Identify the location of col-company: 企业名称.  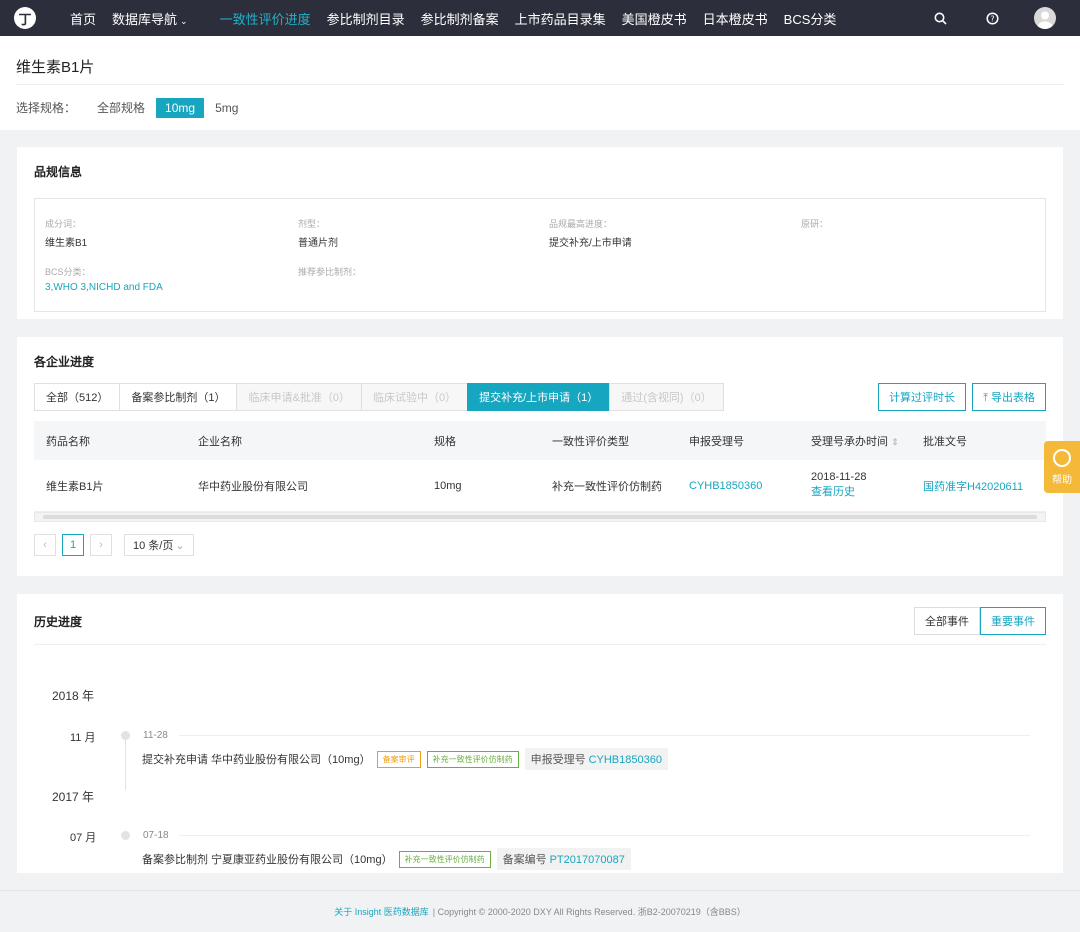
(220, 441).